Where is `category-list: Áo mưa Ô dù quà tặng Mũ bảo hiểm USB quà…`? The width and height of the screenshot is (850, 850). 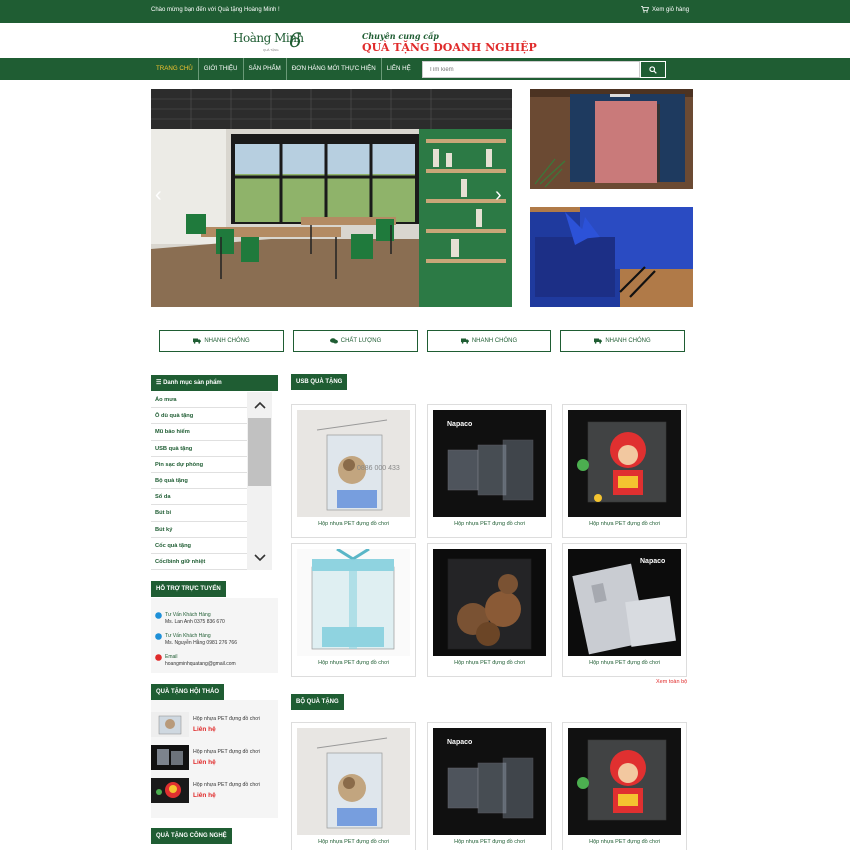
category-list: Áo mưa Ô dù quà tặng Mũ bảo hiểm USB quà… is located at coordinates (199, 481).